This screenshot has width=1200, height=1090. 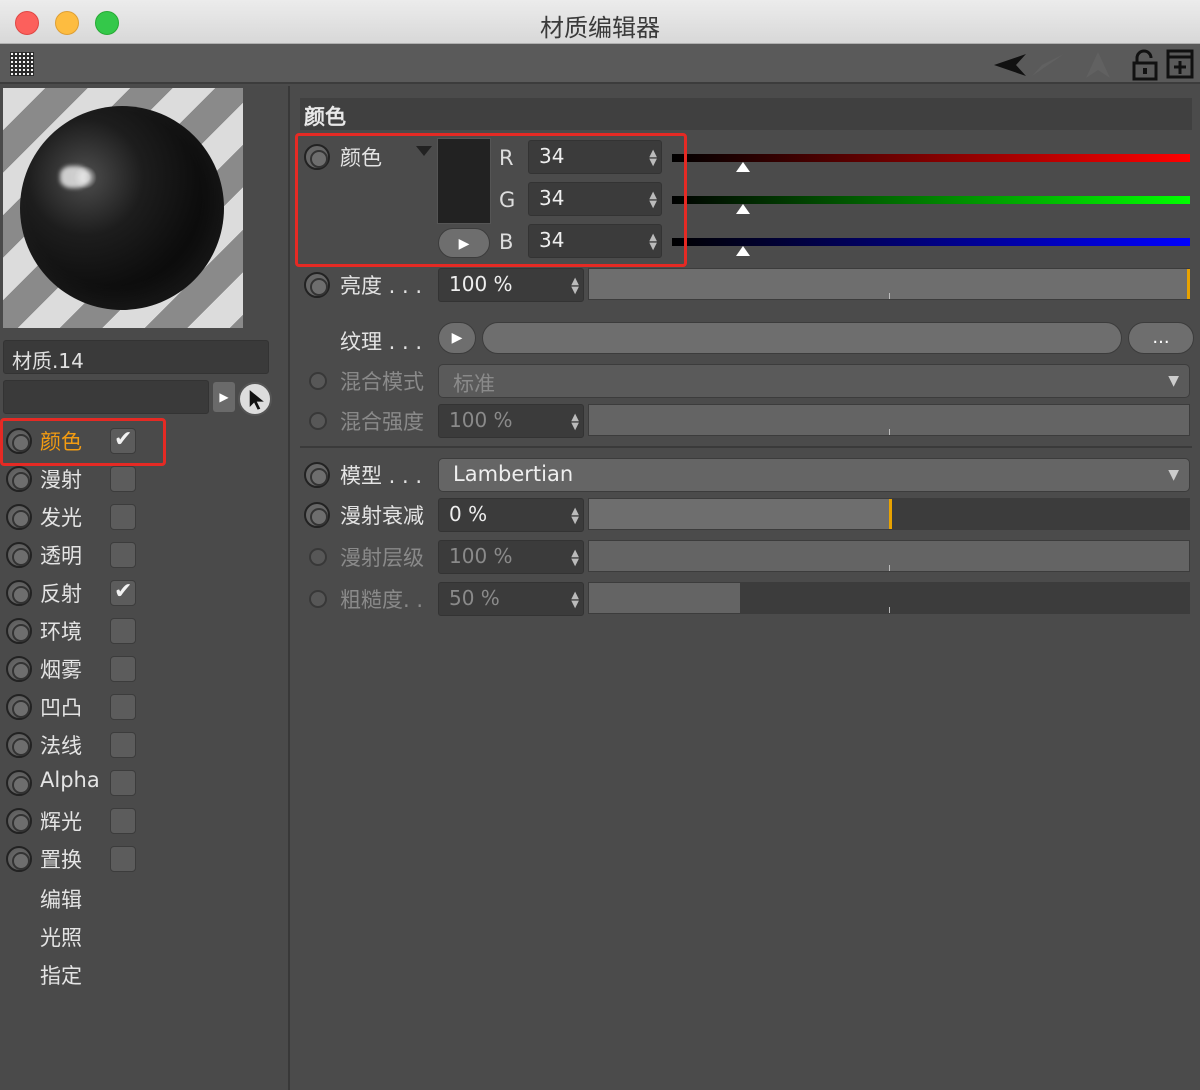 What do you see at coordinates (318, 381) in the screenshot?
I see `blend-mode-radio` at bounding box center [318, 381].